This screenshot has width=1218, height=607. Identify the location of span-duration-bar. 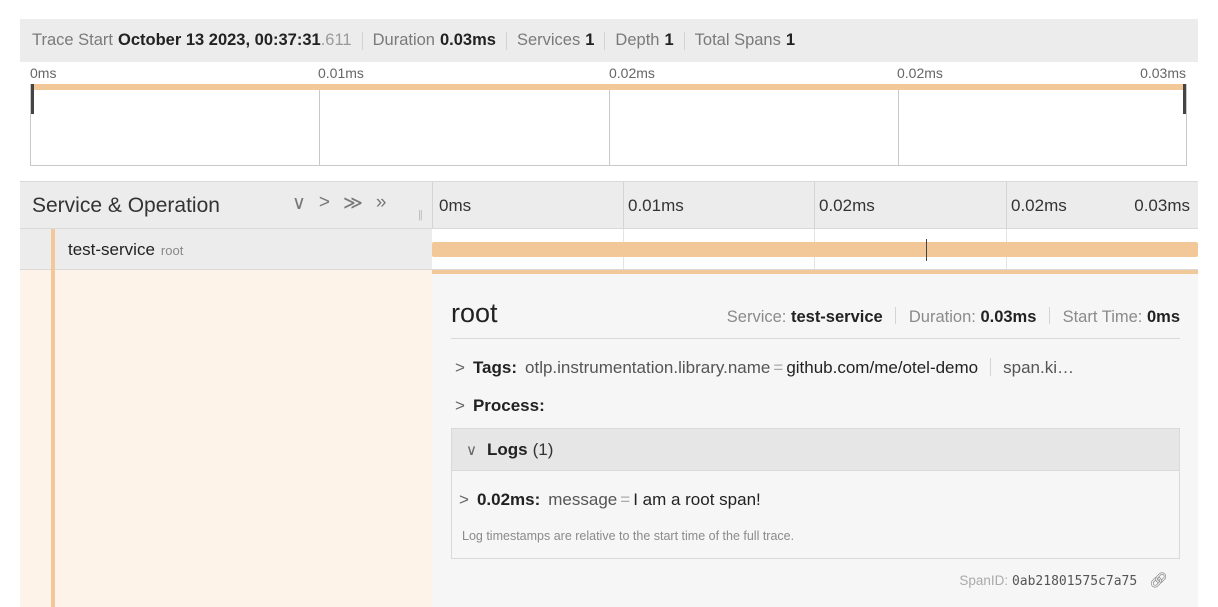
(815, 249).